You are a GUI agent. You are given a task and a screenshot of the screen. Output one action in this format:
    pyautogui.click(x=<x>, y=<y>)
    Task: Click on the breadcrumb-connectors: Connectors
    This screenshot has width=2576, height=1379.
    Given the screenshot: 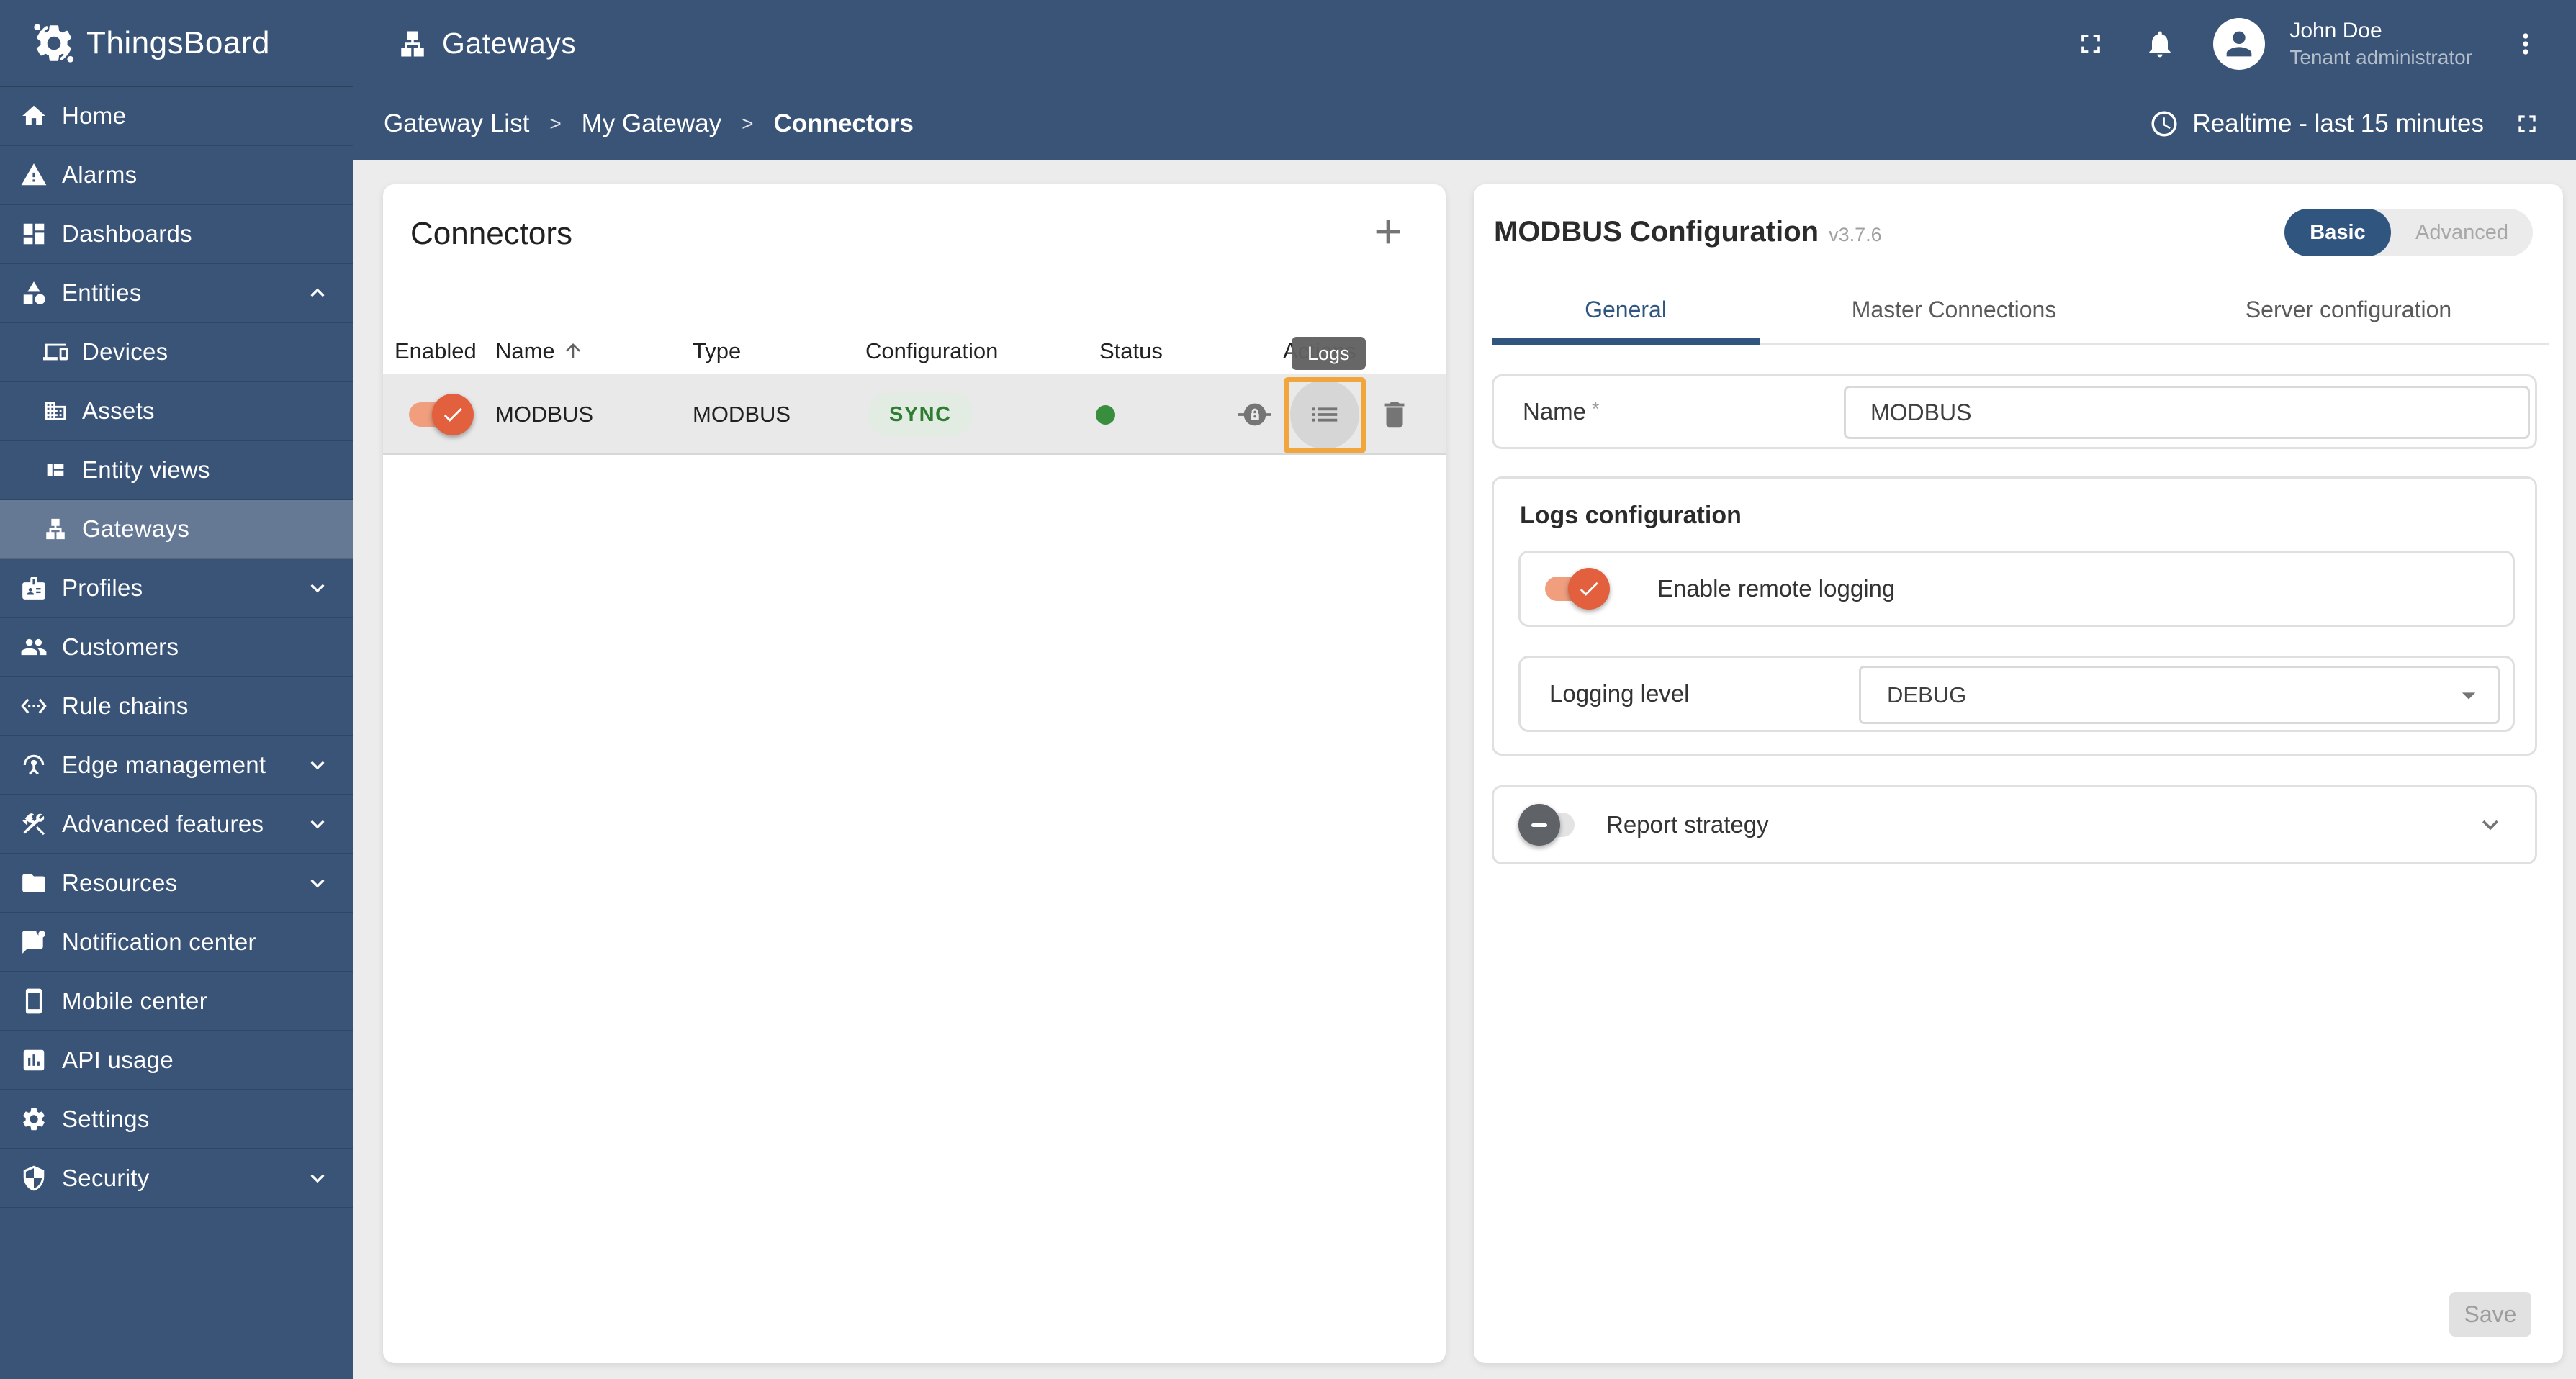 What is the action you would take?
    pyautogui.click(x=844, y=123)
    